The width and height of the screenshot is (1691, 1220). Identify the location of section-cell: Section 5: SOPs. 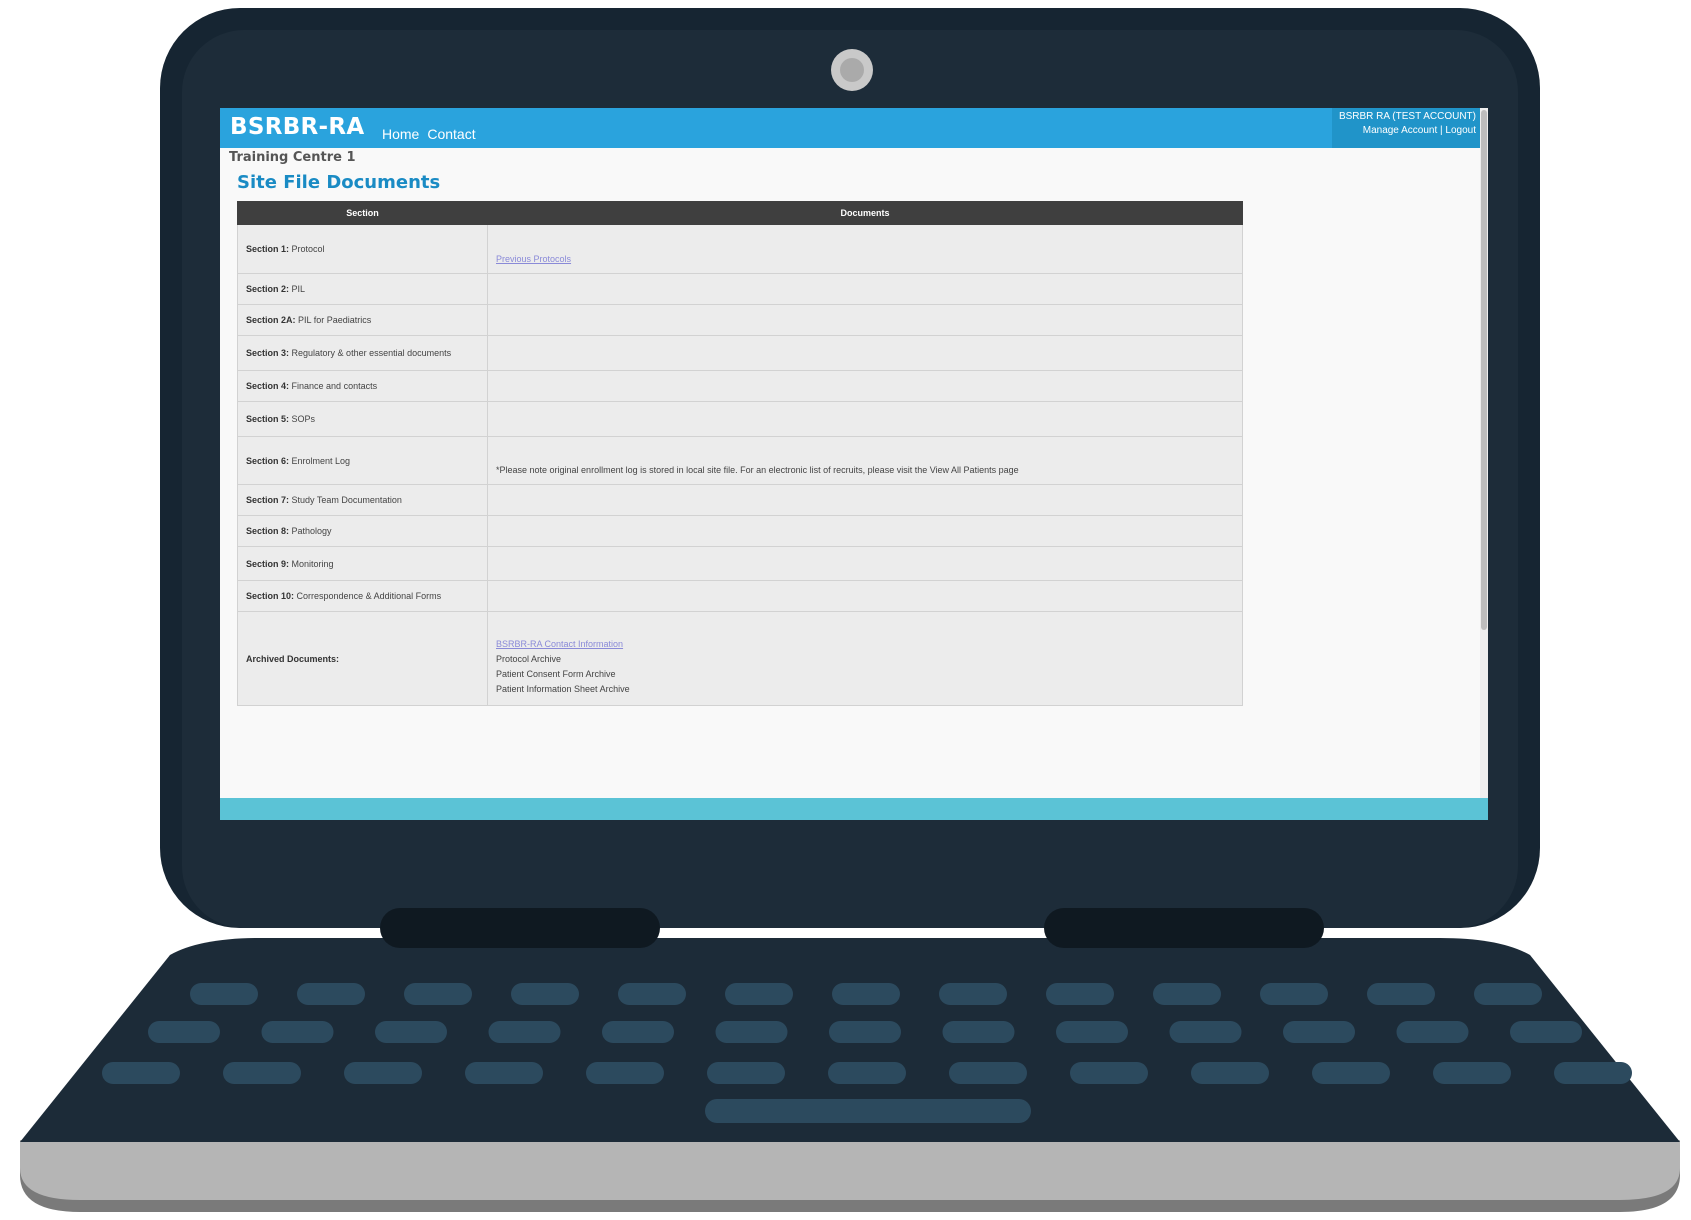
(362, 419).